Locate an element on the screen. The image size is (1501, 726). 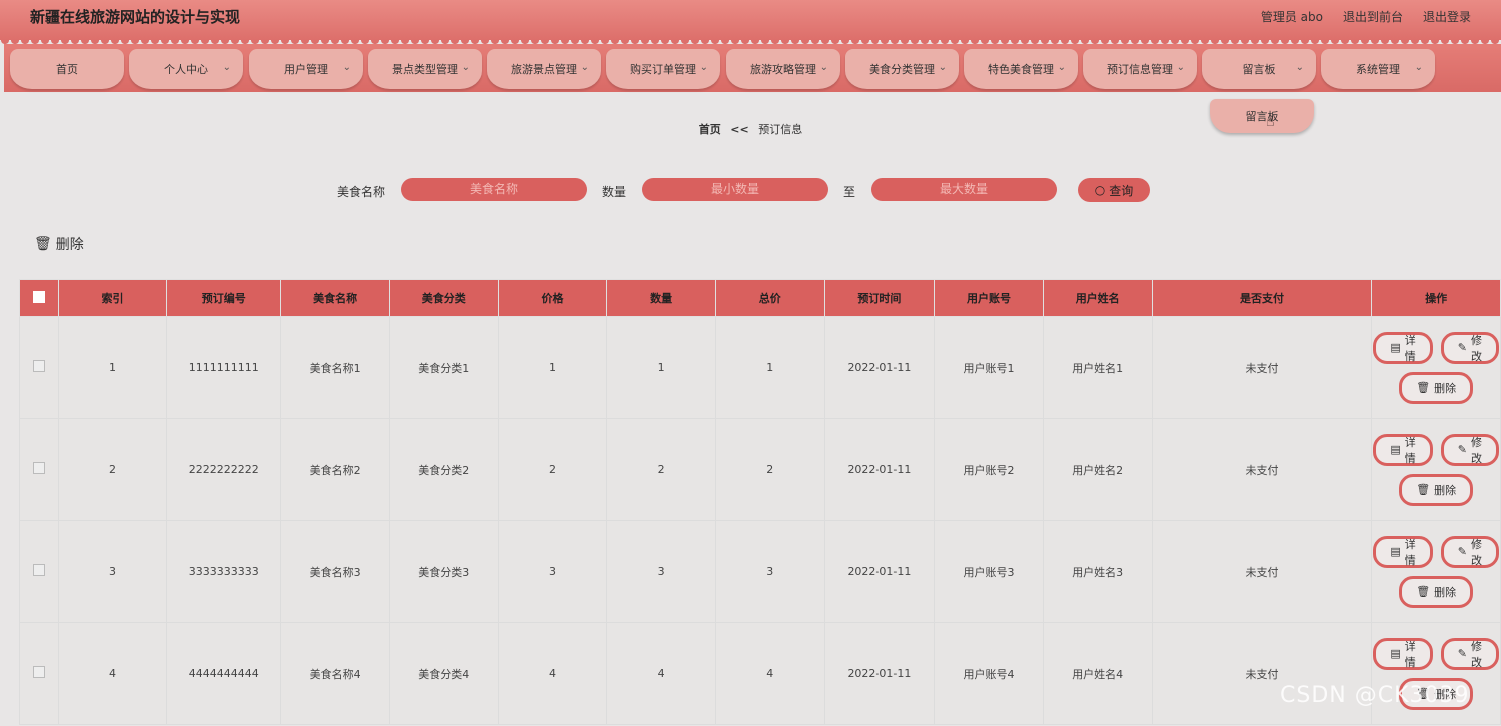
table-cell: 美食名称4 is located at coordinates (335, 673).